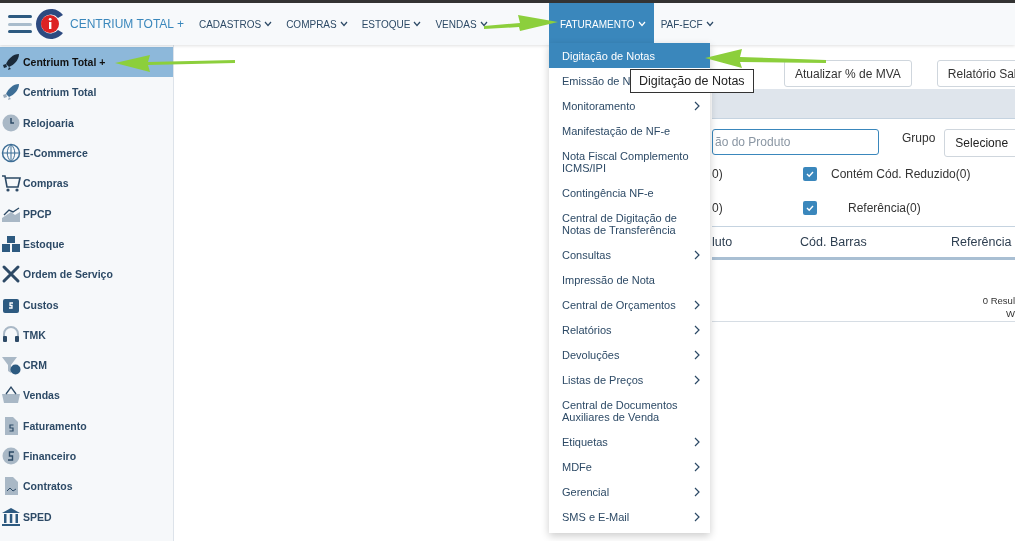 Image resolution: width=1015 pixels, height=541 pixels. Describe the element at coordinates (795, 142) in the screenshot. I see `search-field: ão do Produto` at that location.